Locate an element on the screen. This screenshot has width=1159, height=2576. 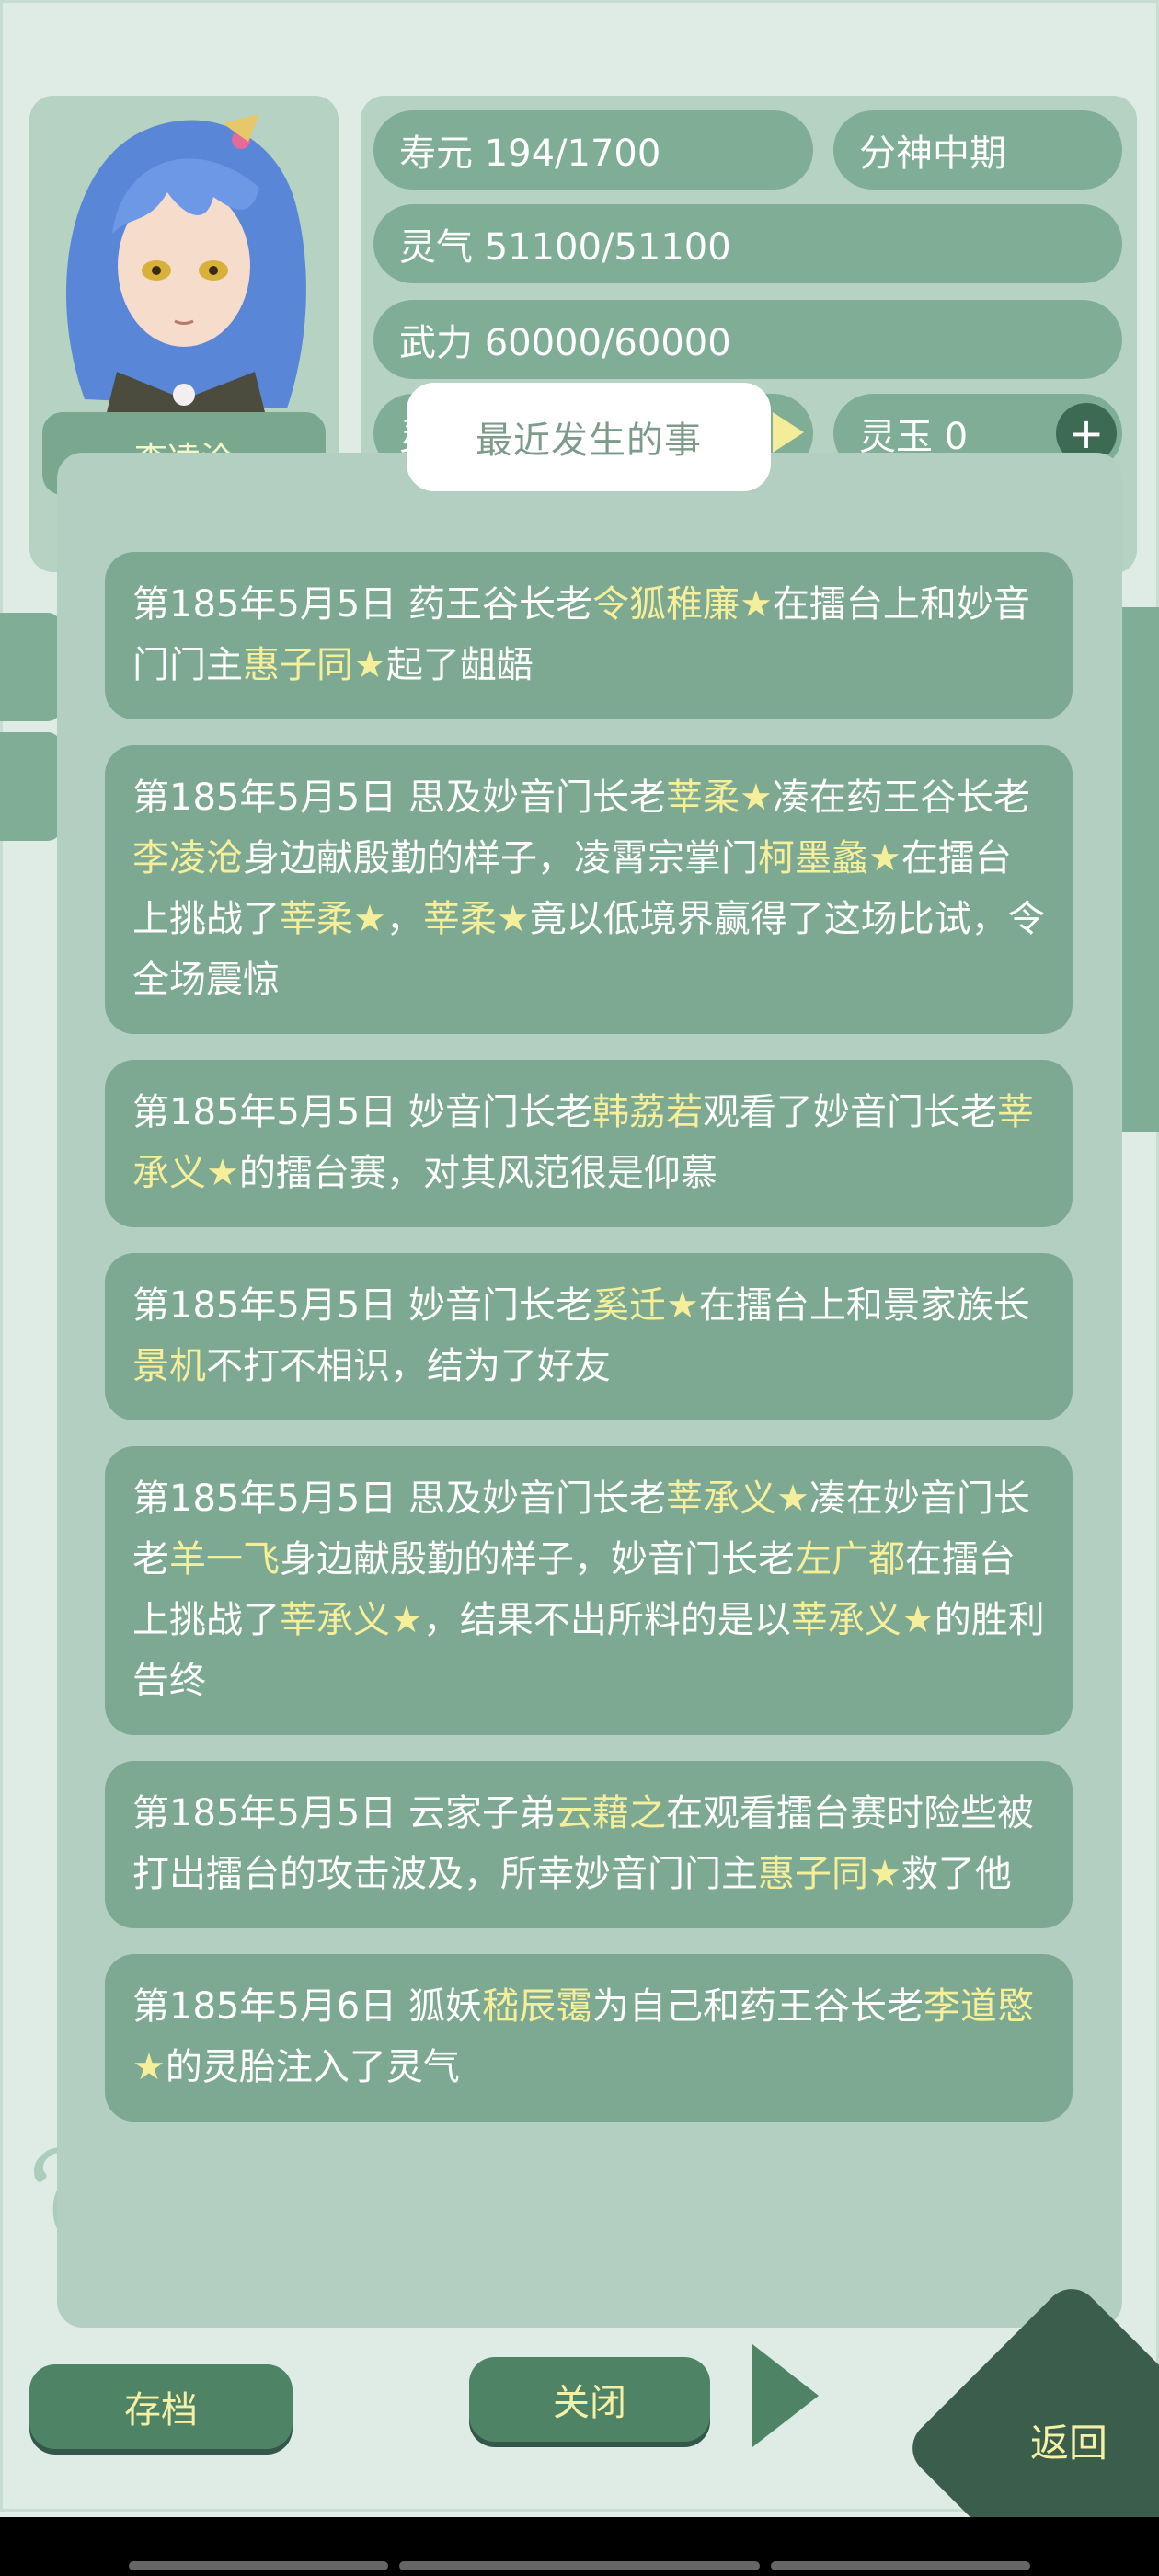
play-arrow-icon is located at coordinates (788, 432).